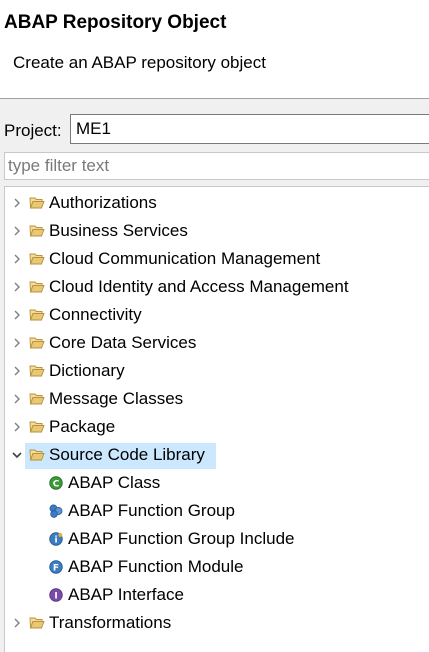 This screenshot has width=429, height=652. What do you see at coordinates (151, 510) in the screenshot?
I see `tree-item-label: ABAP Function Group` at bounding box center [151, 510].